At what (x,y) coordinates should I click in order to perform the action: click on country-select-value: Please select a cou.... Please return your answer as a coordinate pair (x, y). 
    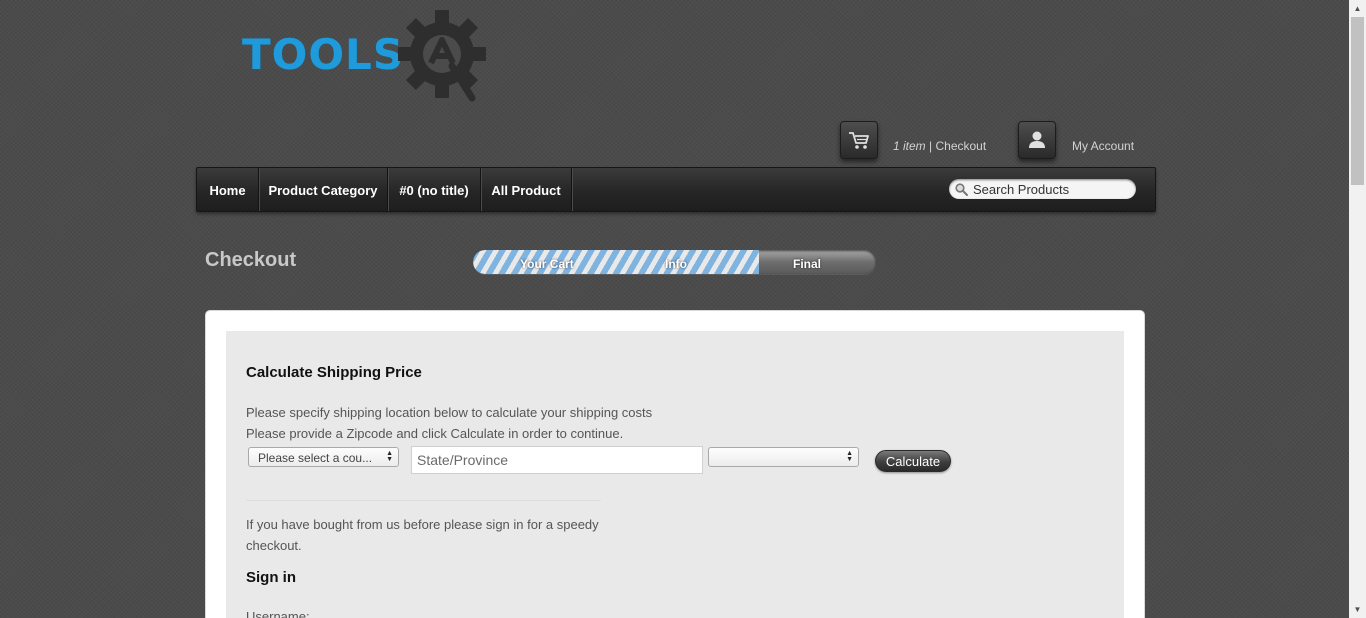
    Looking at the image, I should click on (315, 458).